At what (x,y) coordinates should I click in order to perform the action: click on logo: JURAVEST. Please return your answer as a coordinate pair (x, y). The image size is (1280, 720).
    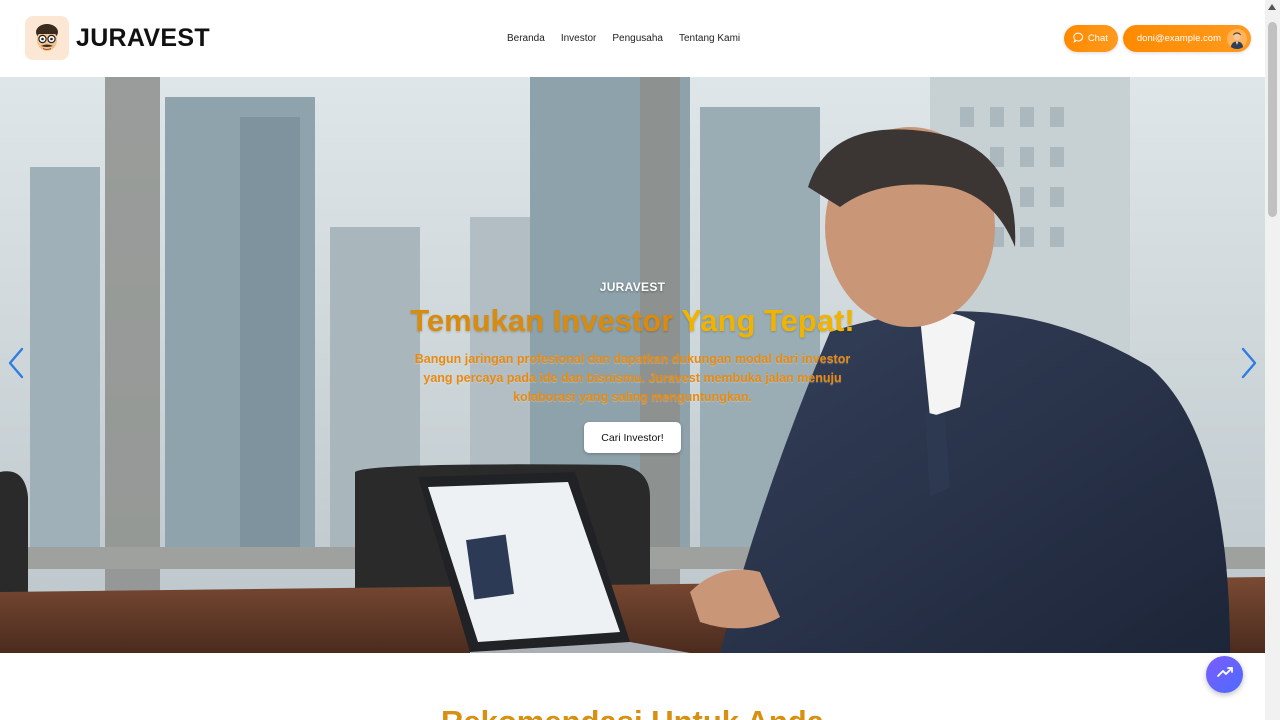
    Looking at the image, I should click on (117, 38).